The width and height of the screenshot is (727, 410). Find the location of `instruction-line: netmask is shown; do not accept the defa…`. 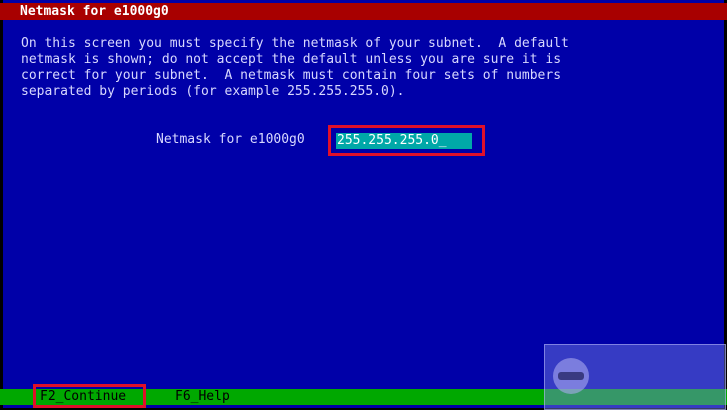

instruction-line: netmask is shown; do not accept the defa… is located at coordinates (291, 59).